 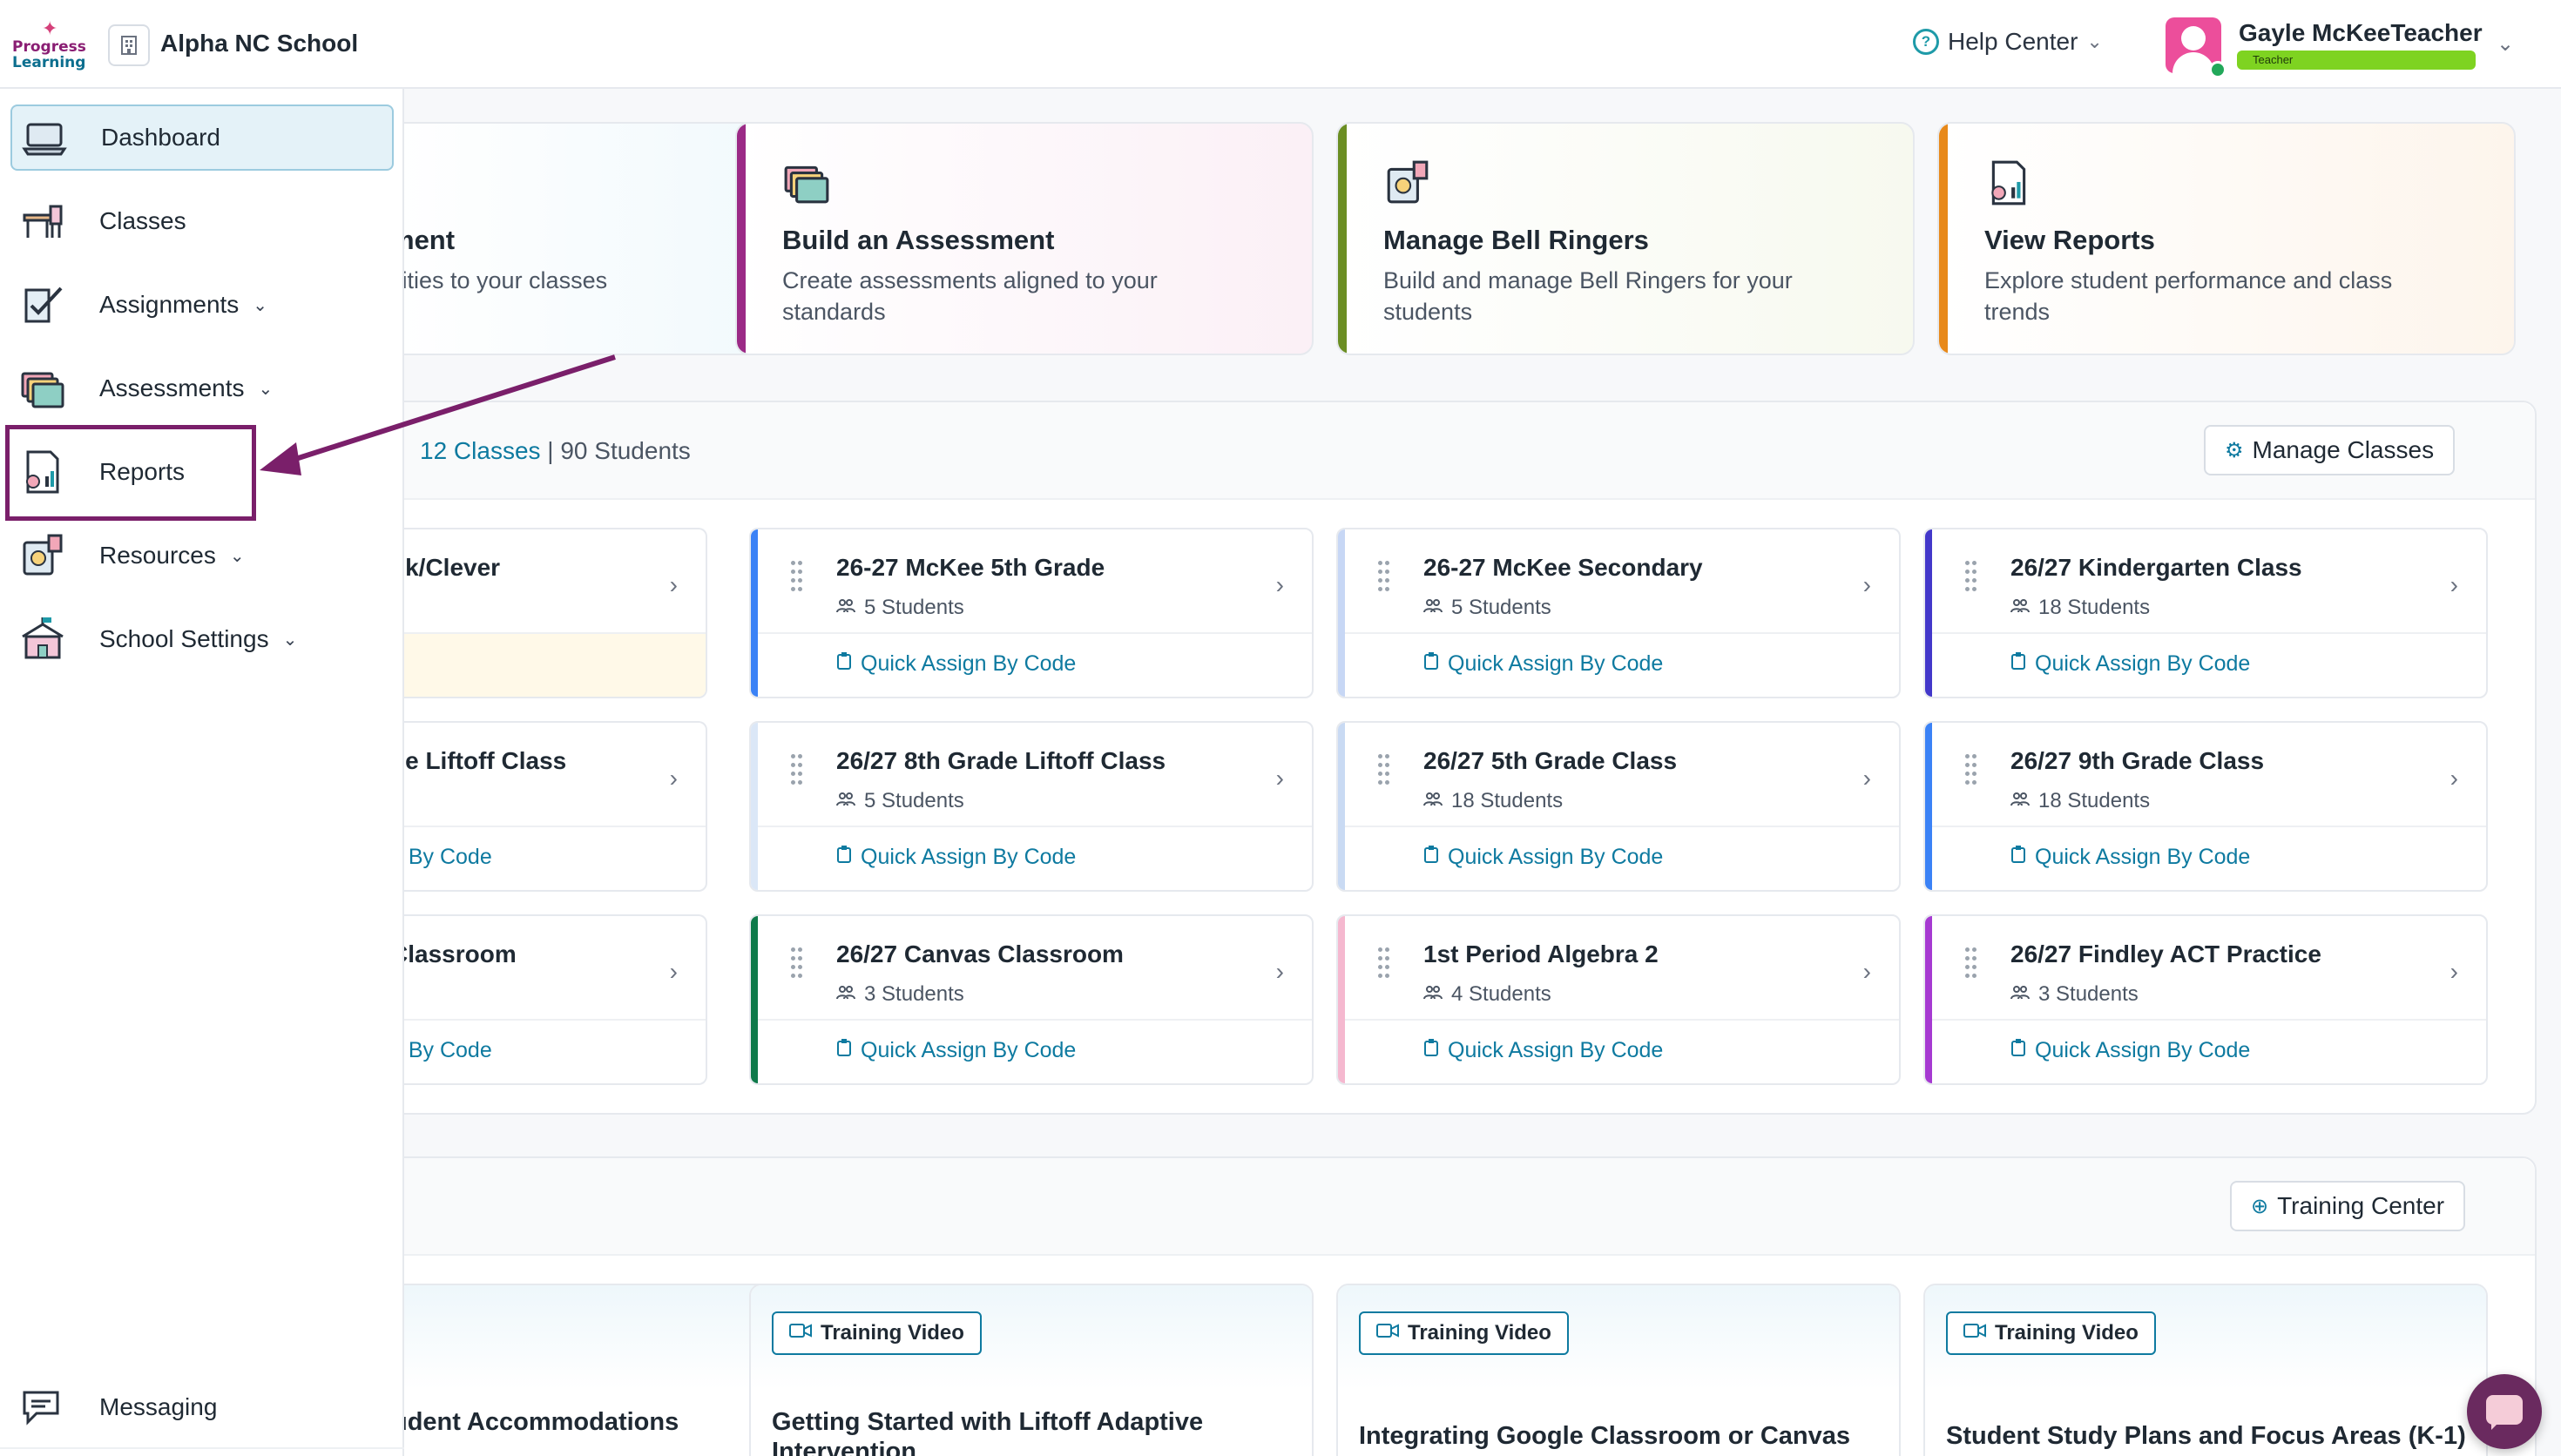 What do you see at coordinates (1501, 994) in the screenshot?
I see `student-count-text: 4 Students` at bounding box center [1501, 994].